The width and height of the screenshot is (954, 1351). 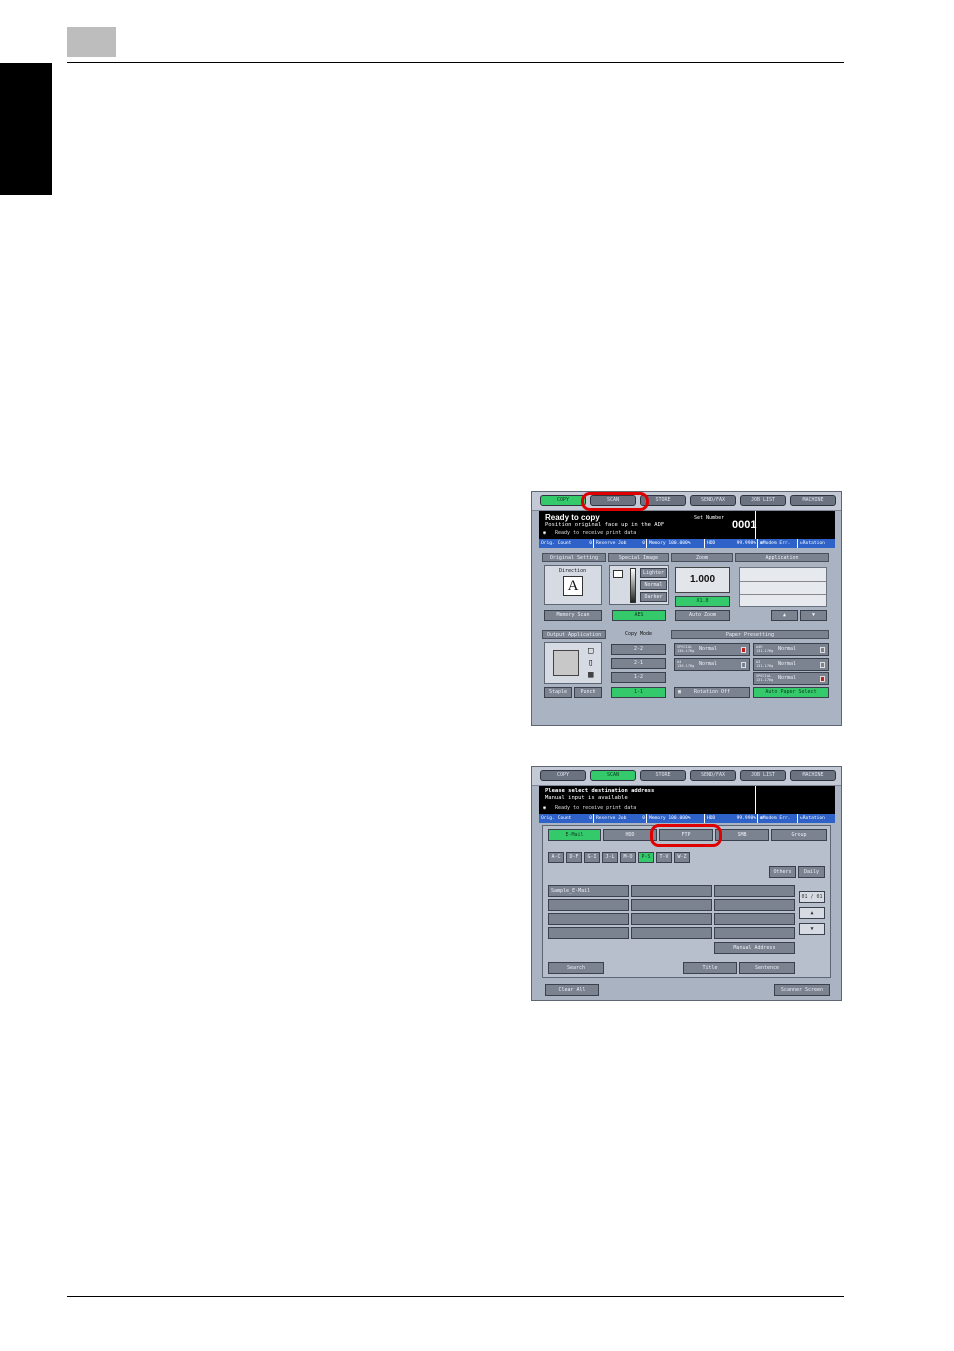 What do you see at coordinates (574, 634) in the screenshot?
I see `output-application-header: Output Application` at bounding box center [574, 634].